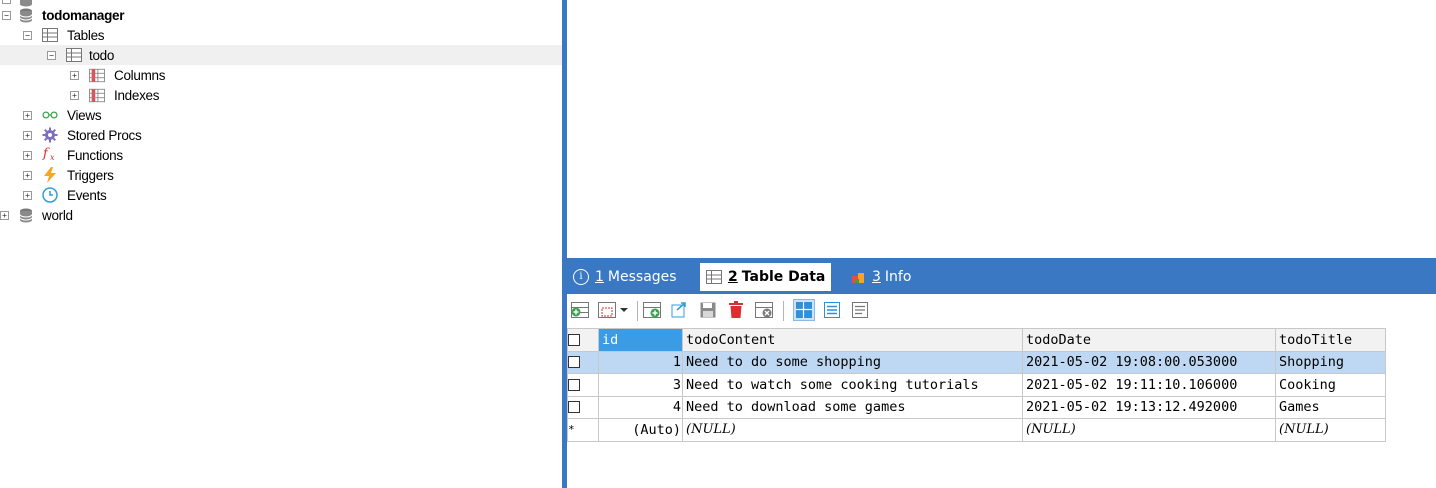 The height and width of the screenshot is (488, 1436). Describe the element at coordinates (281, 35) in the screenshot. I see `tree-item-tables: − Tables` at that location.